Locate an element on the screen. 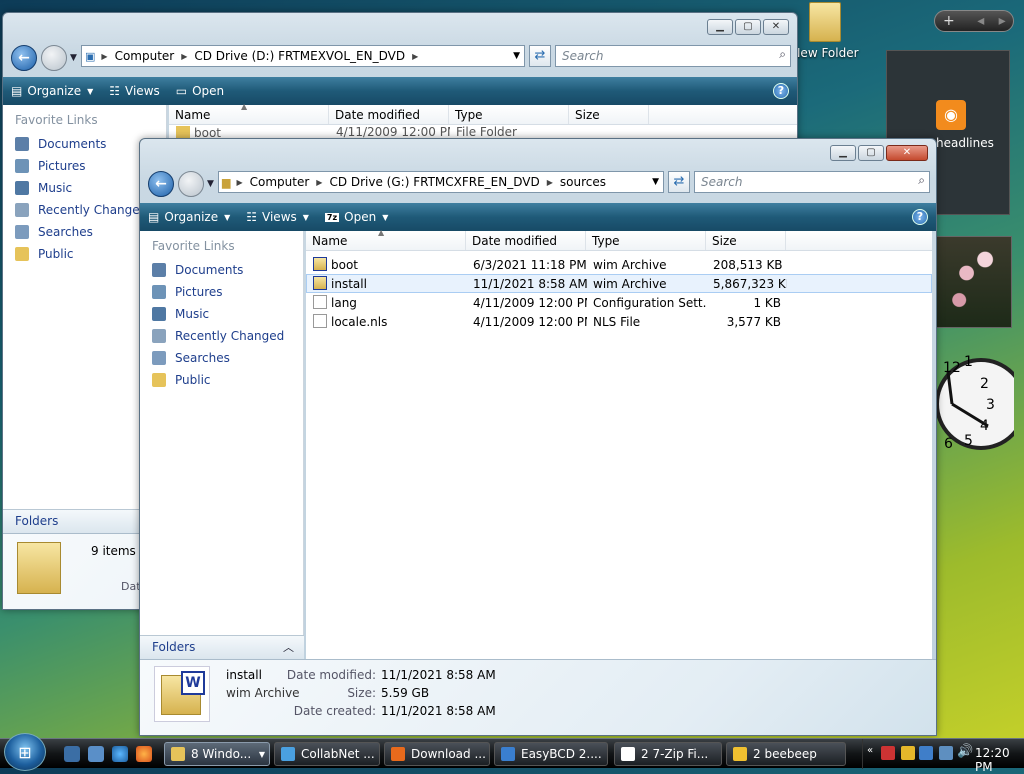  sidebar-add-button: + is located at coordinates (949, 21).